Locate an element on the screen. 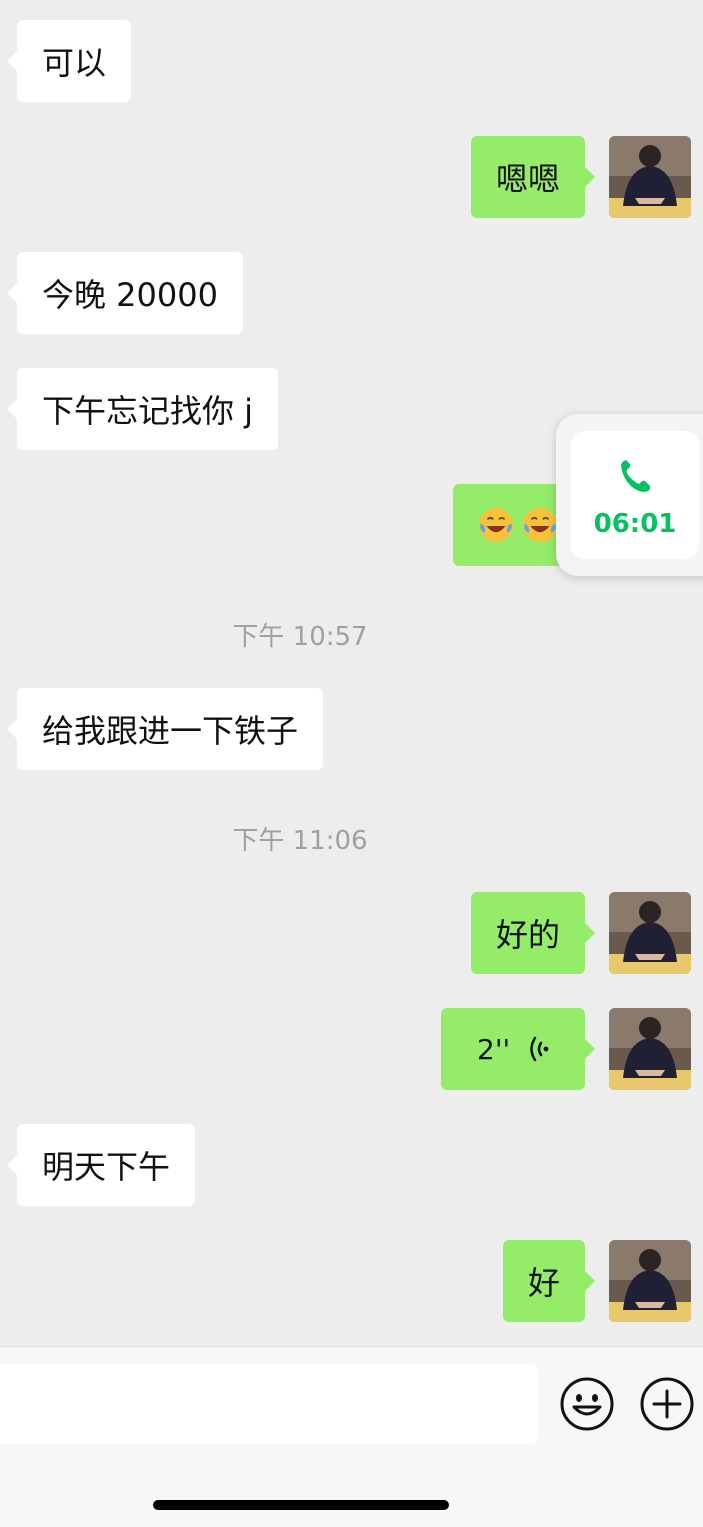 The width and height of the screenshot is (703, 1527). voice-message-bubble: 2'' is located at coordinates (518, 1049).